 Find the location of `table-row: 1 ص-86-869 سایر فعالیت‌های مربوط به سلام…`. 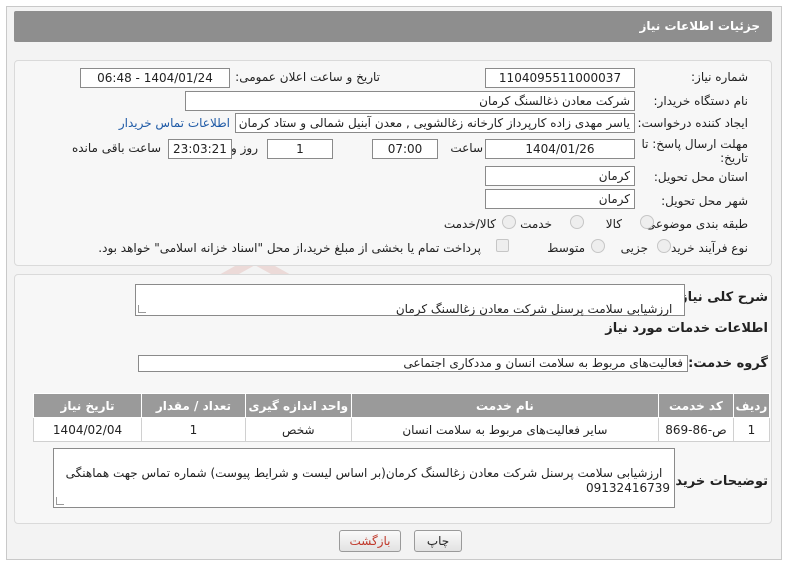

table-row: 1 ص-86-869 سایر فعالیت‌های مربوط به سلام… is located at coordinates (401, 429).